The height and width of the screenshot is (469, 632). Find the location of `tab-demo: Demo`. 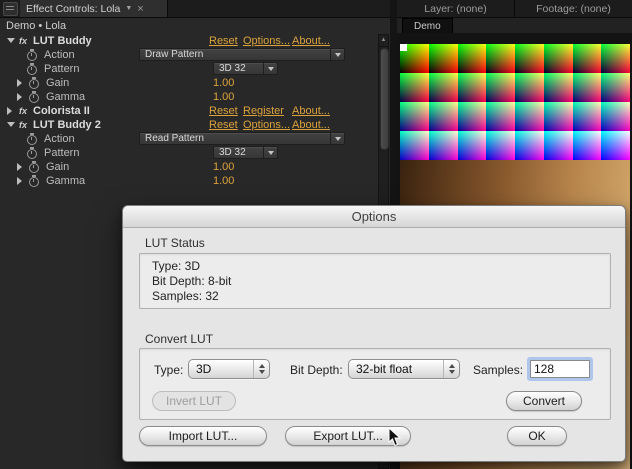

tab-demo: Demo is located at coordinates (427, 26).